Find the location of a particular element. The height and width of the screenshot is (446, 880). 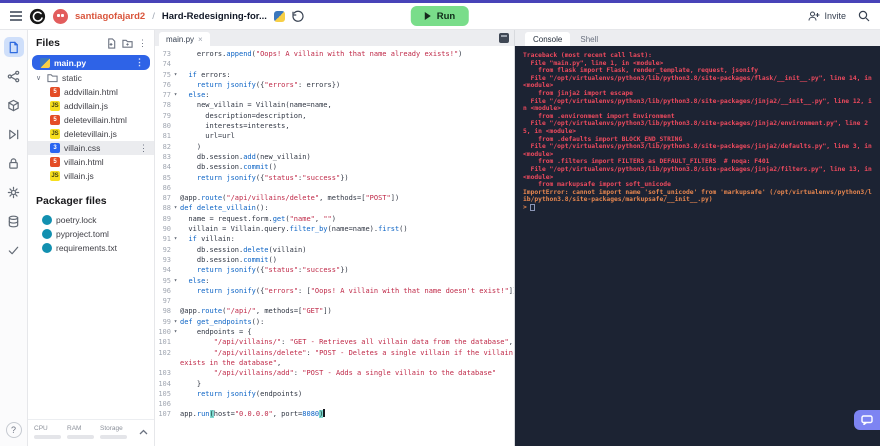

replit-logo-icon is located at coordinates (37, 16).